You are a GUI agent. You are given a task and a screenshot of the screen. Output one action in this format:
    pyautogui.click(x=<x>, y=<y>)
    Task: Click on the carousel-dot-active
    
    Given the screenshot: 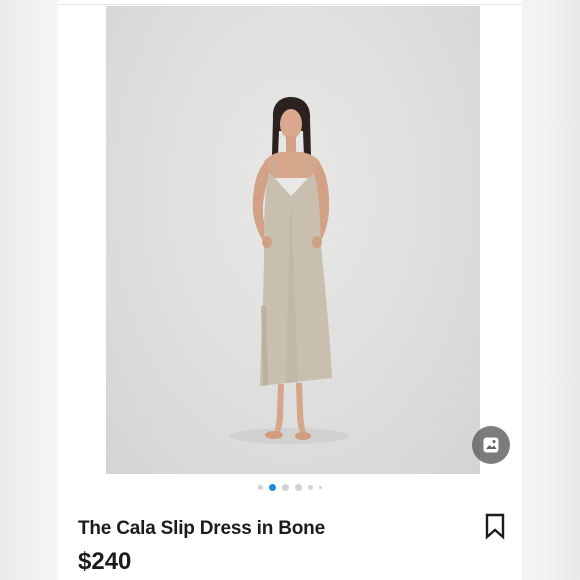 What is the action you would take?
    pyautogui.click(x=272, y=487)
    